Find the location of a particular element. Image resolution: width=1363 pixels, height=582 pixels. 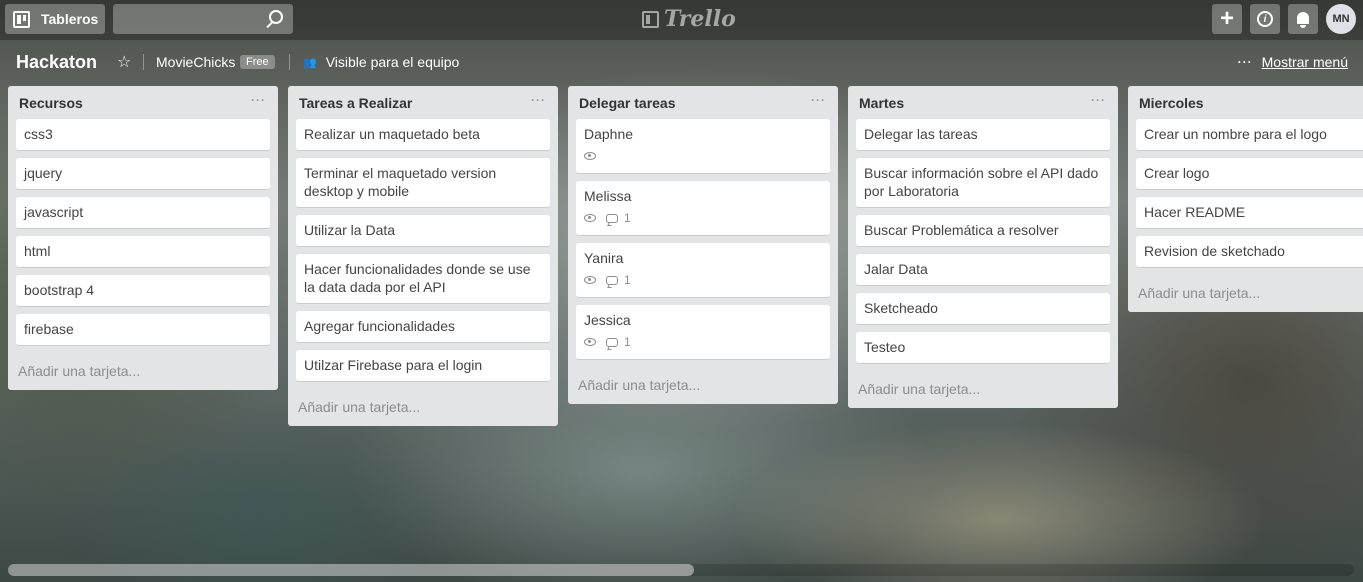

card-title: Crear logo is located at coordinates (1177, 173).